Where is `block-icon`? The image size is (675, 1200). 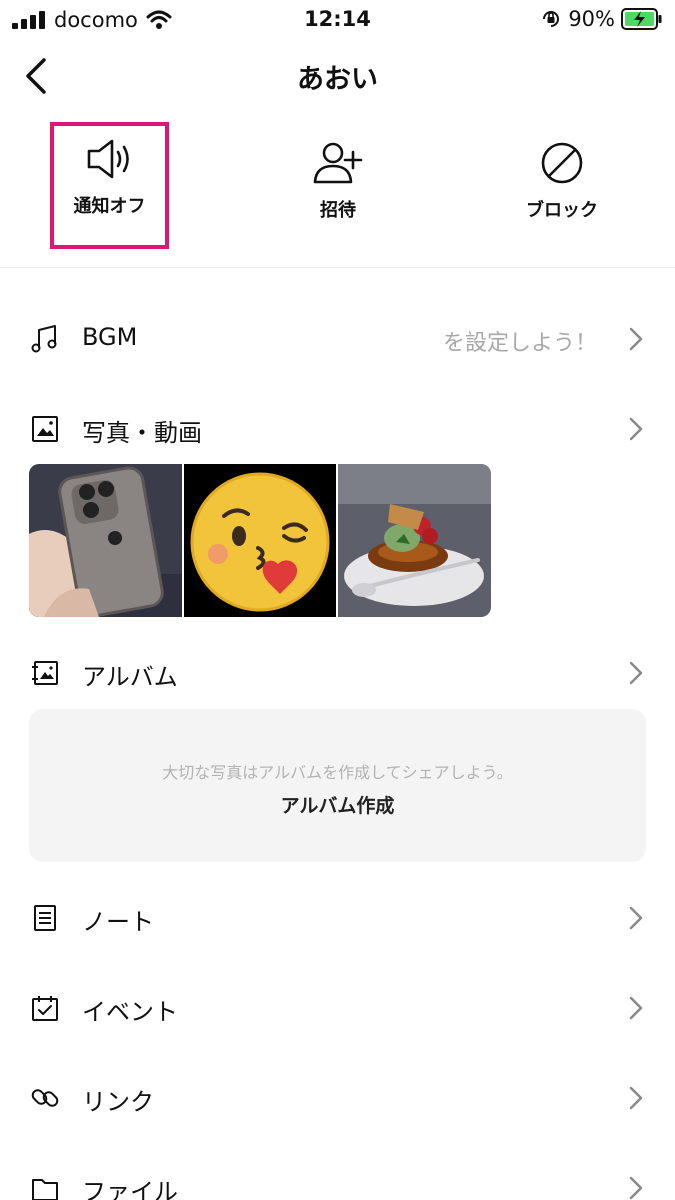 block-icon is located at coordinates (562, 163).